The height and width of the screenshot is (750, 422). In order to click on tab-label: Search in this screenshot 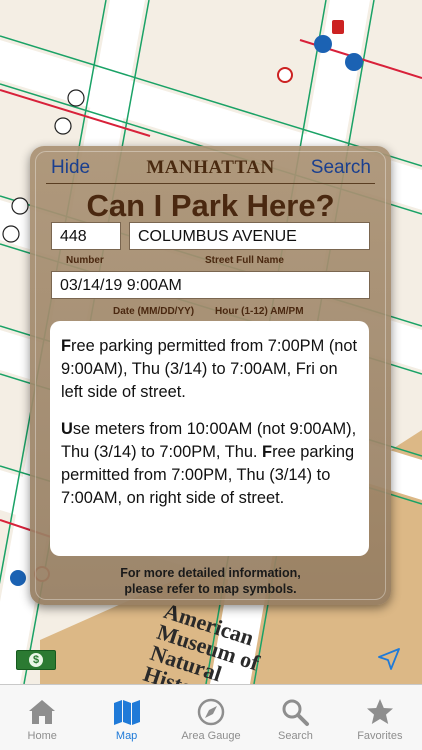, I will do `click(295, 736)`.